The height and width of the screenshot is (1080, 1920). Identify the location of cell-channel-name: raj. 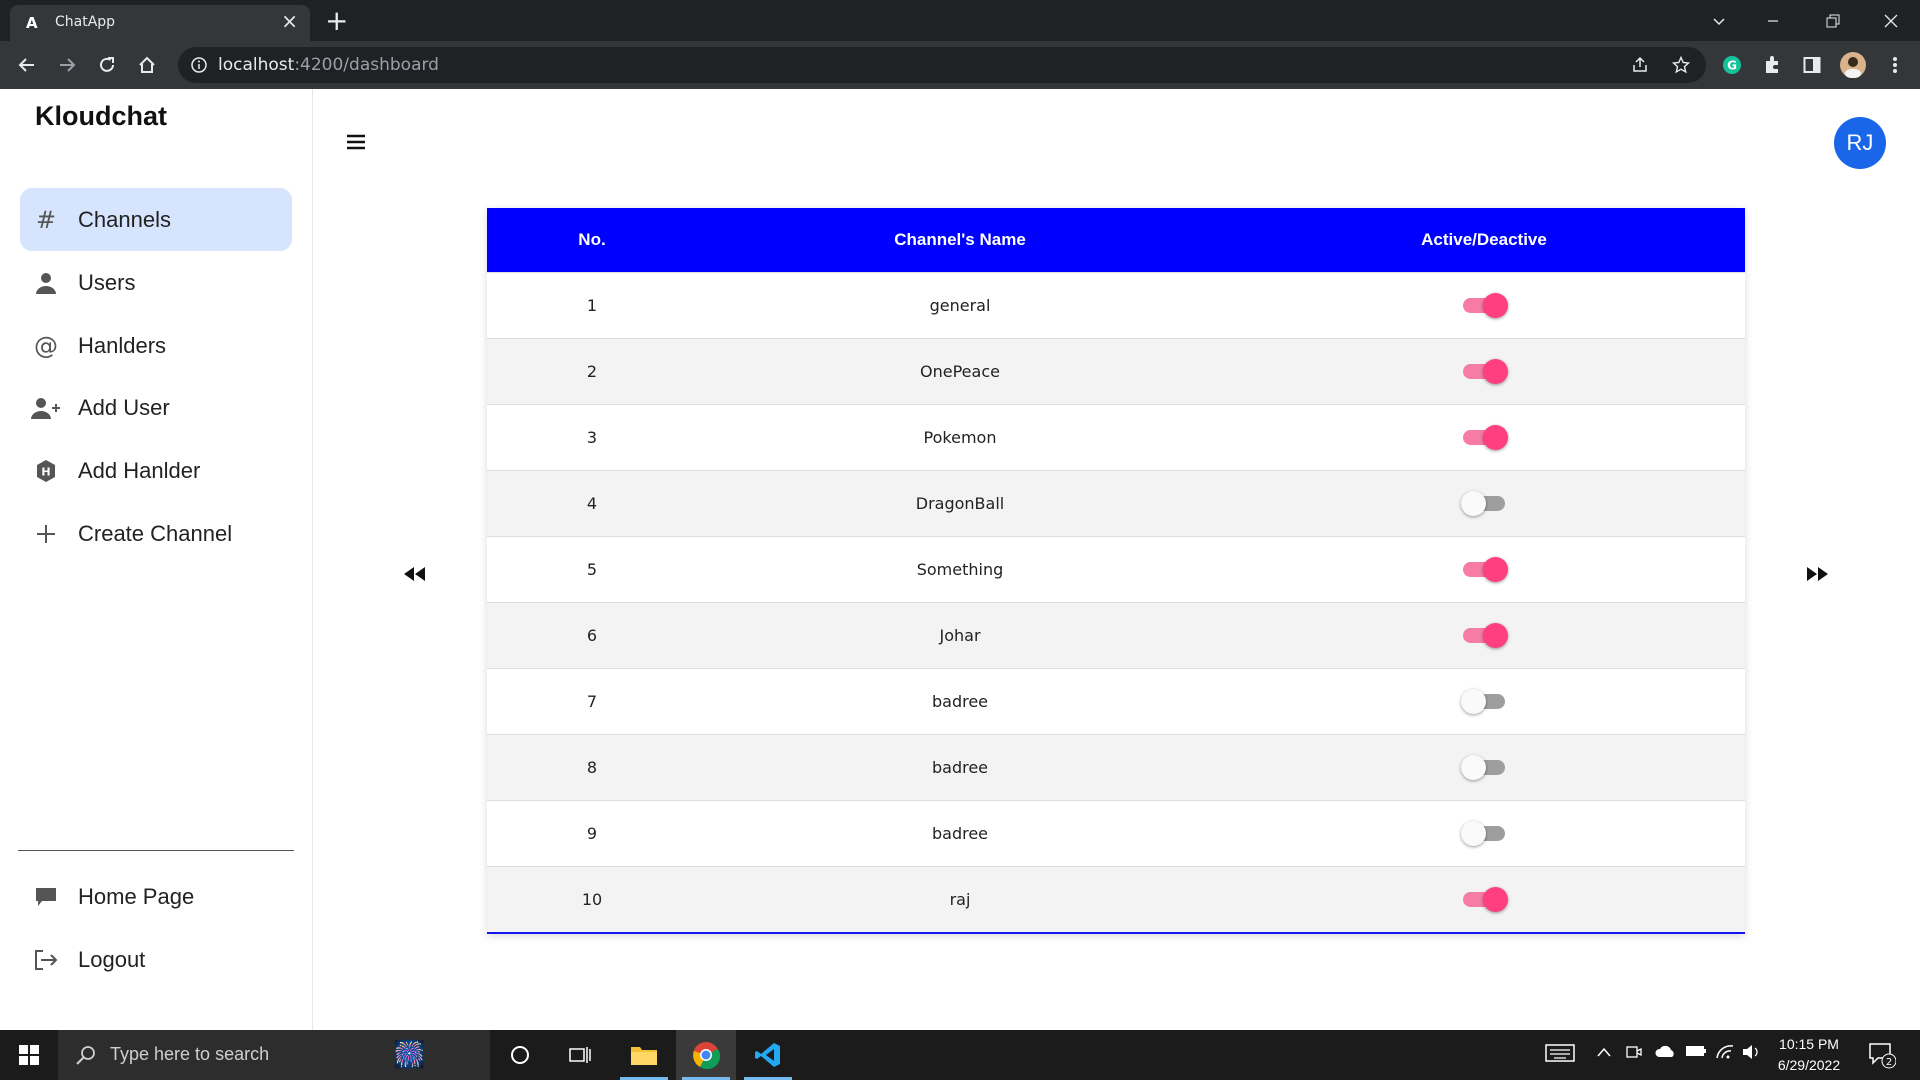
(960, 899).